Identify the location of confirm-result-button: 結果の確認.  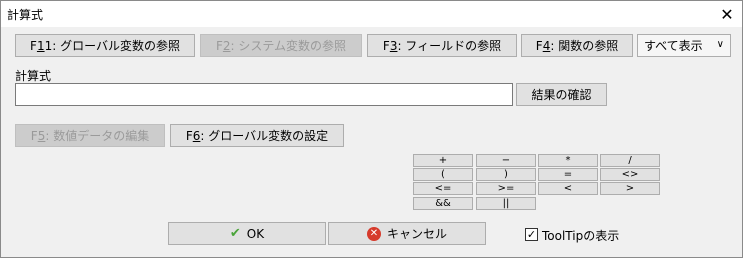
(561, 94).